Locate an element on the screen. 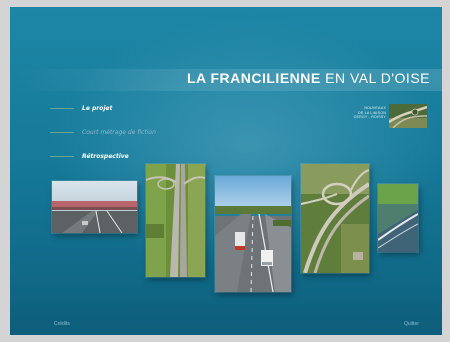 This screenshot has width=450, height=342. highway-curve-photo-icon is located at coordinates (398, 218).